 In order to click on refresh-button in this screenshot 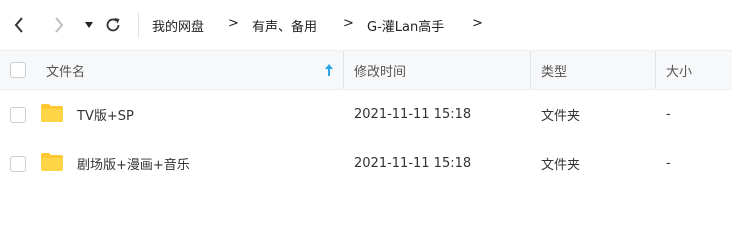, I will do `click(113, 25)`.